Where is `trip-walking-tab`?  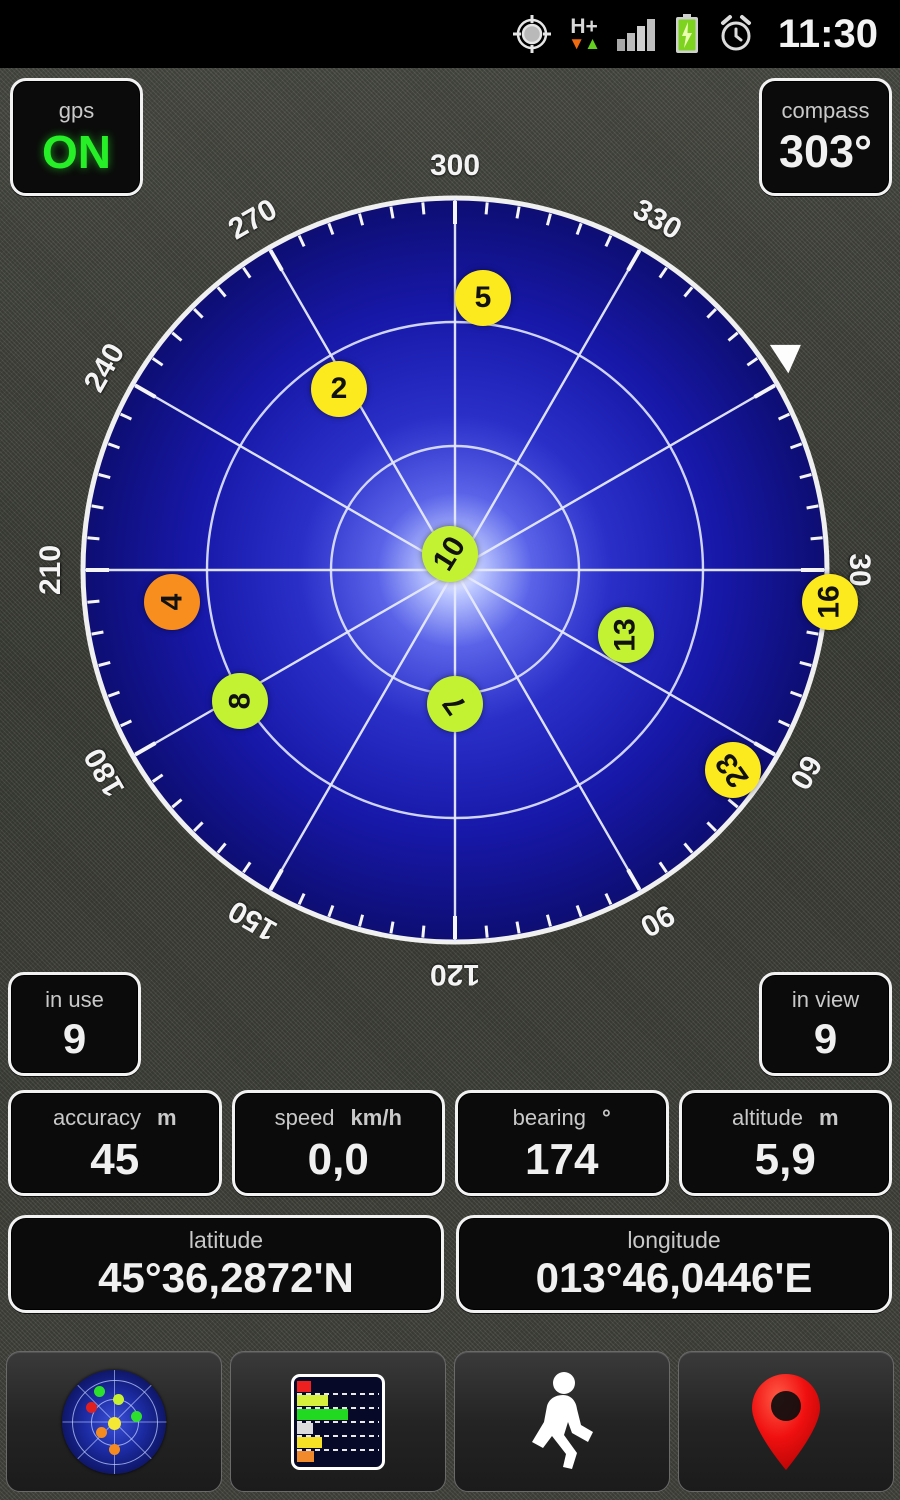
trip-walking-tab is located at coordinates (562, 1421).